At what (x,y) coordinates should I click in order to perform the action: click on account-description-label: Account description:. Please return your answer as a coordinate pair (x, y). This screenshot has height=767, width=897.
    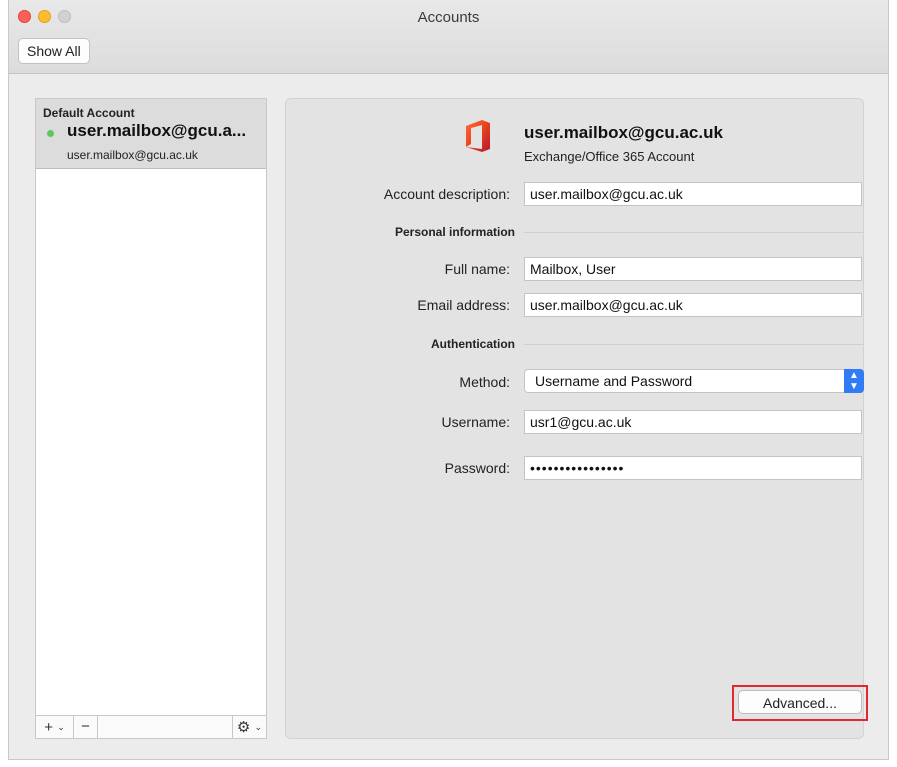
    Looking at the image, I should click on (446, 194).